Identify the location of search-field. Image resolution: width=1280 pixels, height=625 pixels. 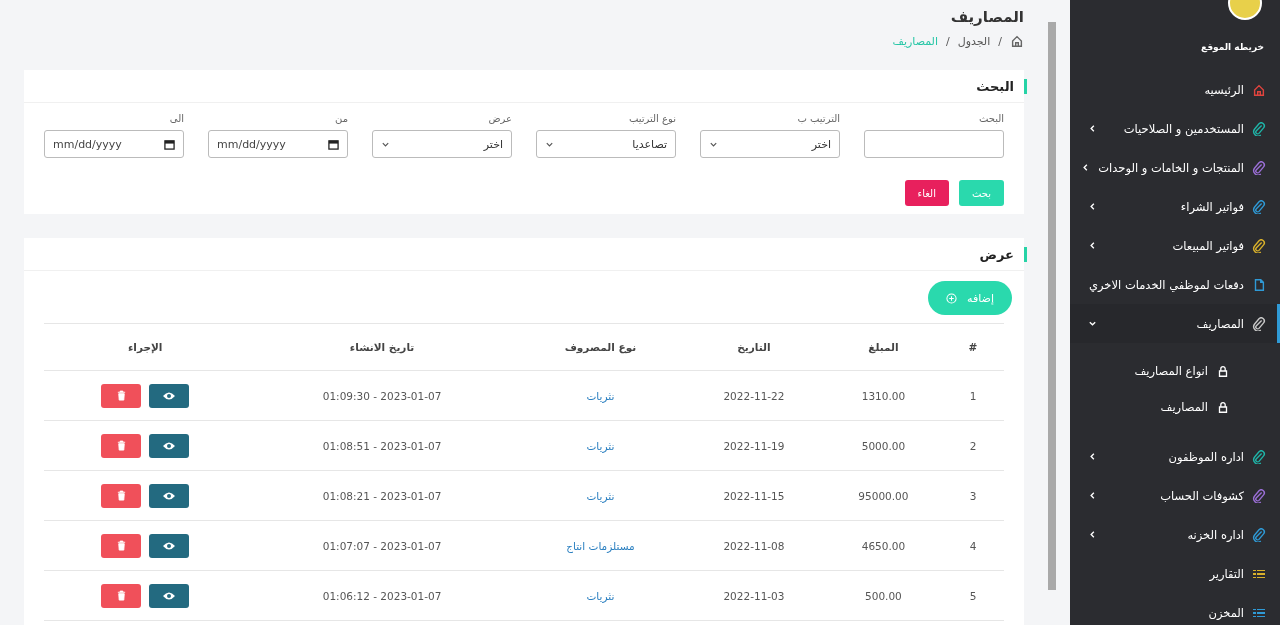
(934, 144).